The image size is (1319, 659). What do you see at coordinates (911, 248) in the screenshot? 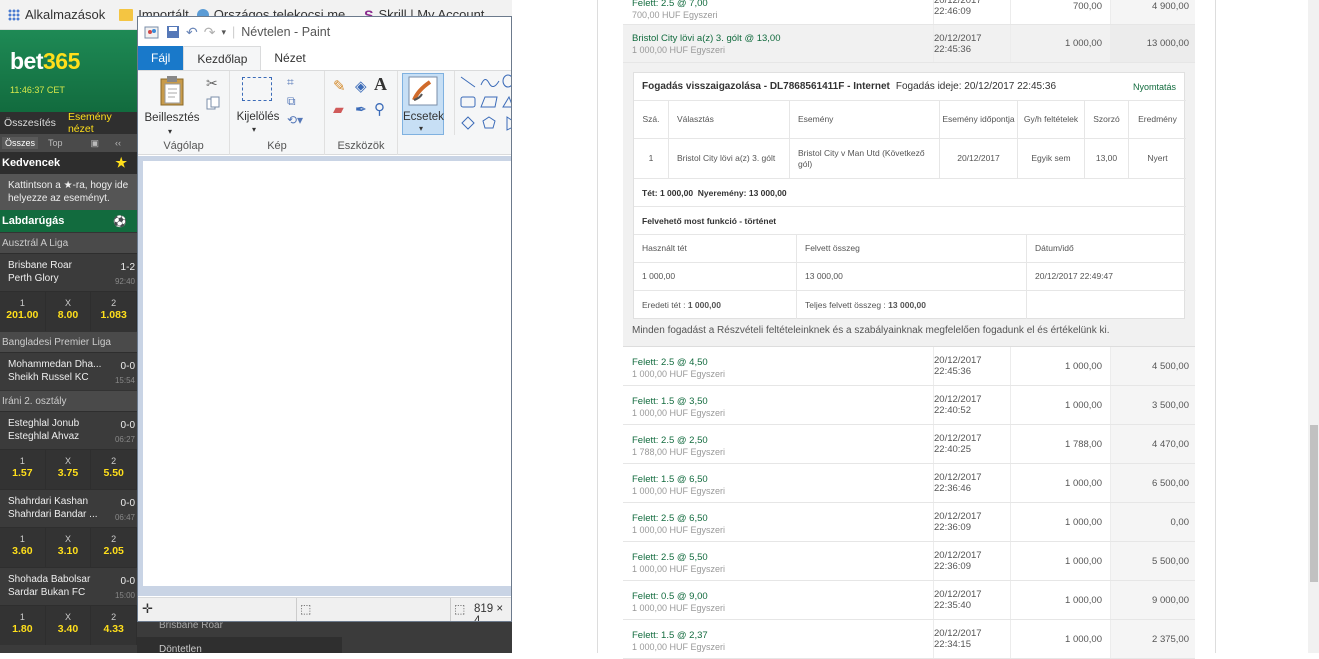
I see `cashout-col: Felvett összeg` at bounding box center [911, 248].